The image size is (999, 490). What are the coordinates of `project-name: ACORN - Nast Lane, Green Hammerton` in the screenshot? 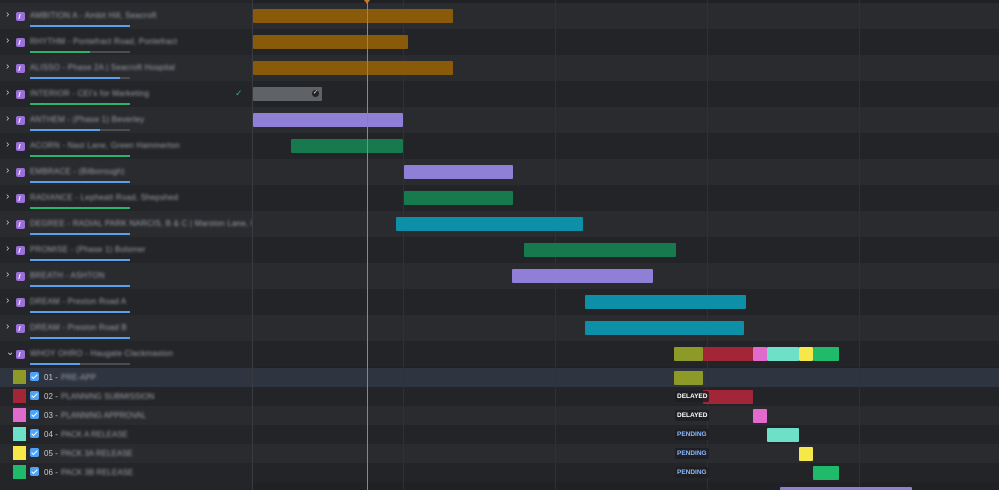 It's located at (105, 145).